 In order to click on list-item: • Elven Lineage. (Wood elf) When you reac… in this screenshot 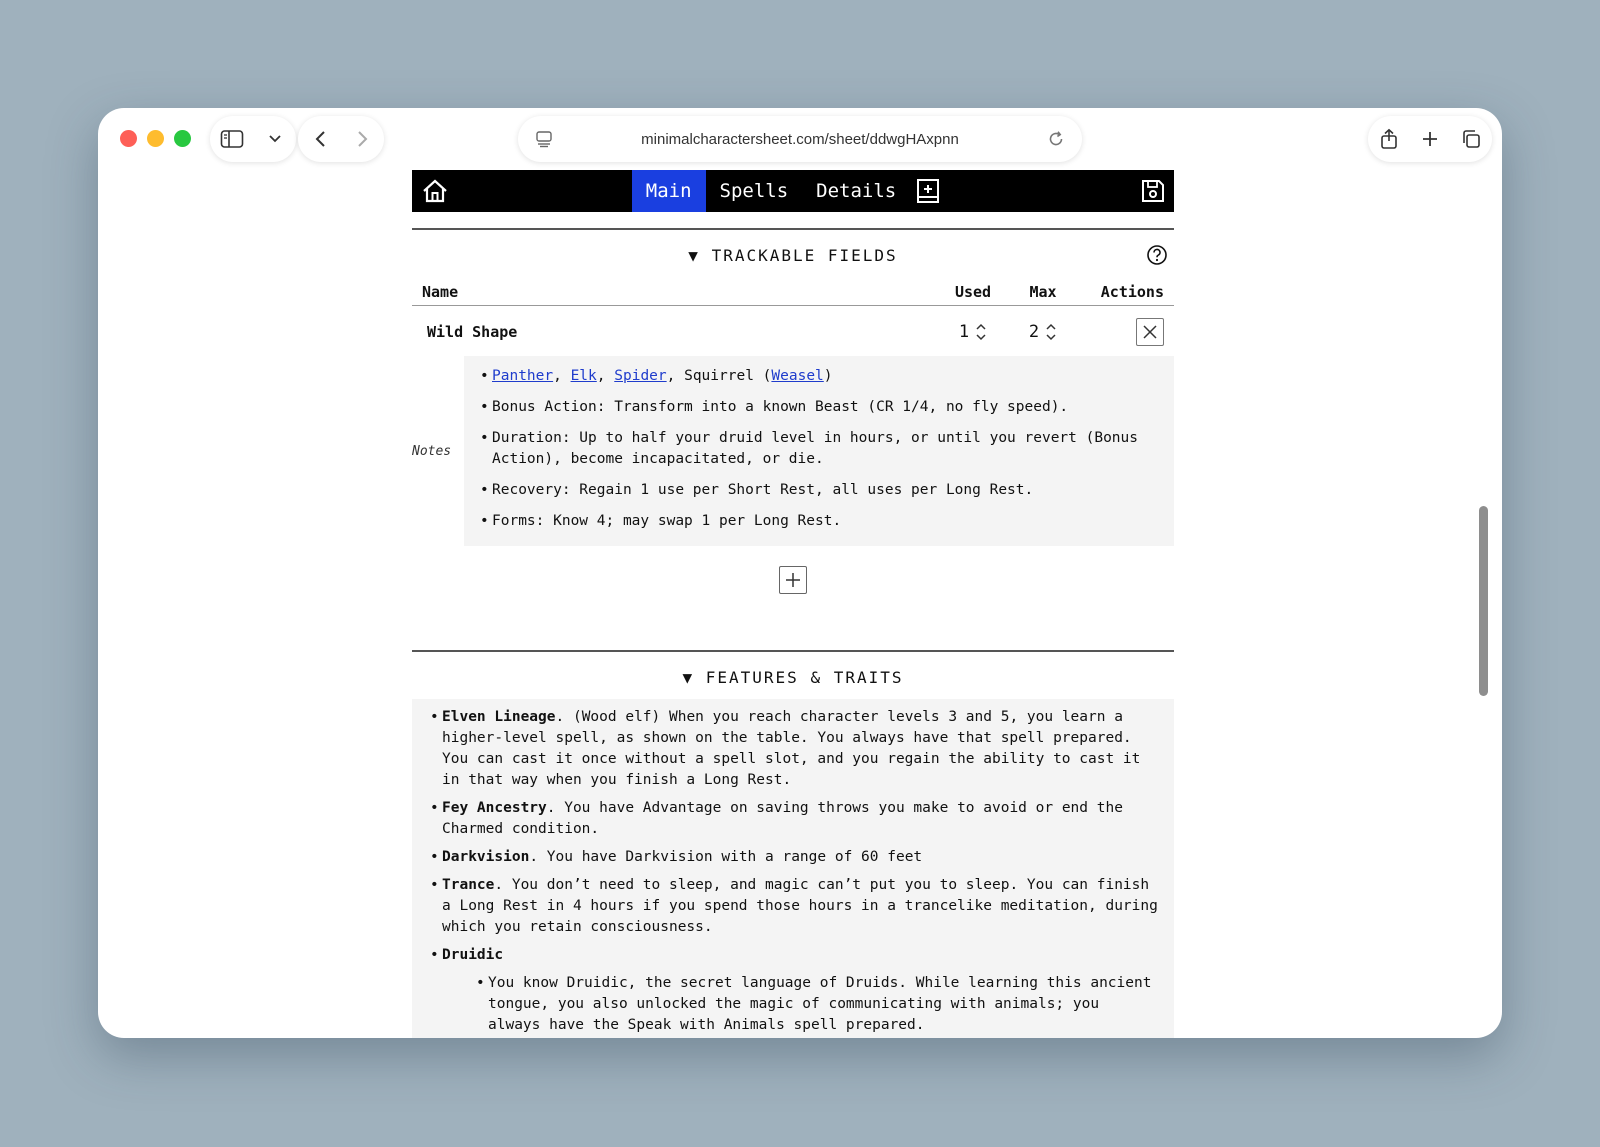, I will do `click(785, 748)`.